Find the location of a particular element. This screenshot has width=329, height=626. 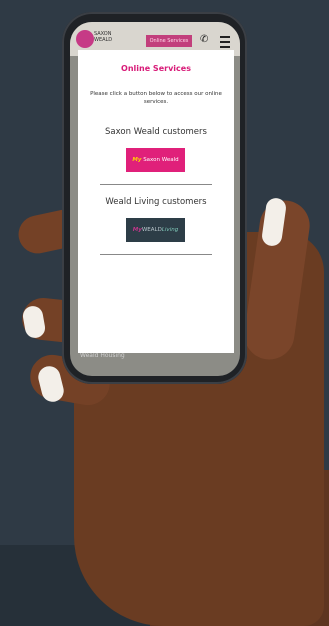

logo-icon is located at coordinates (85, 39).